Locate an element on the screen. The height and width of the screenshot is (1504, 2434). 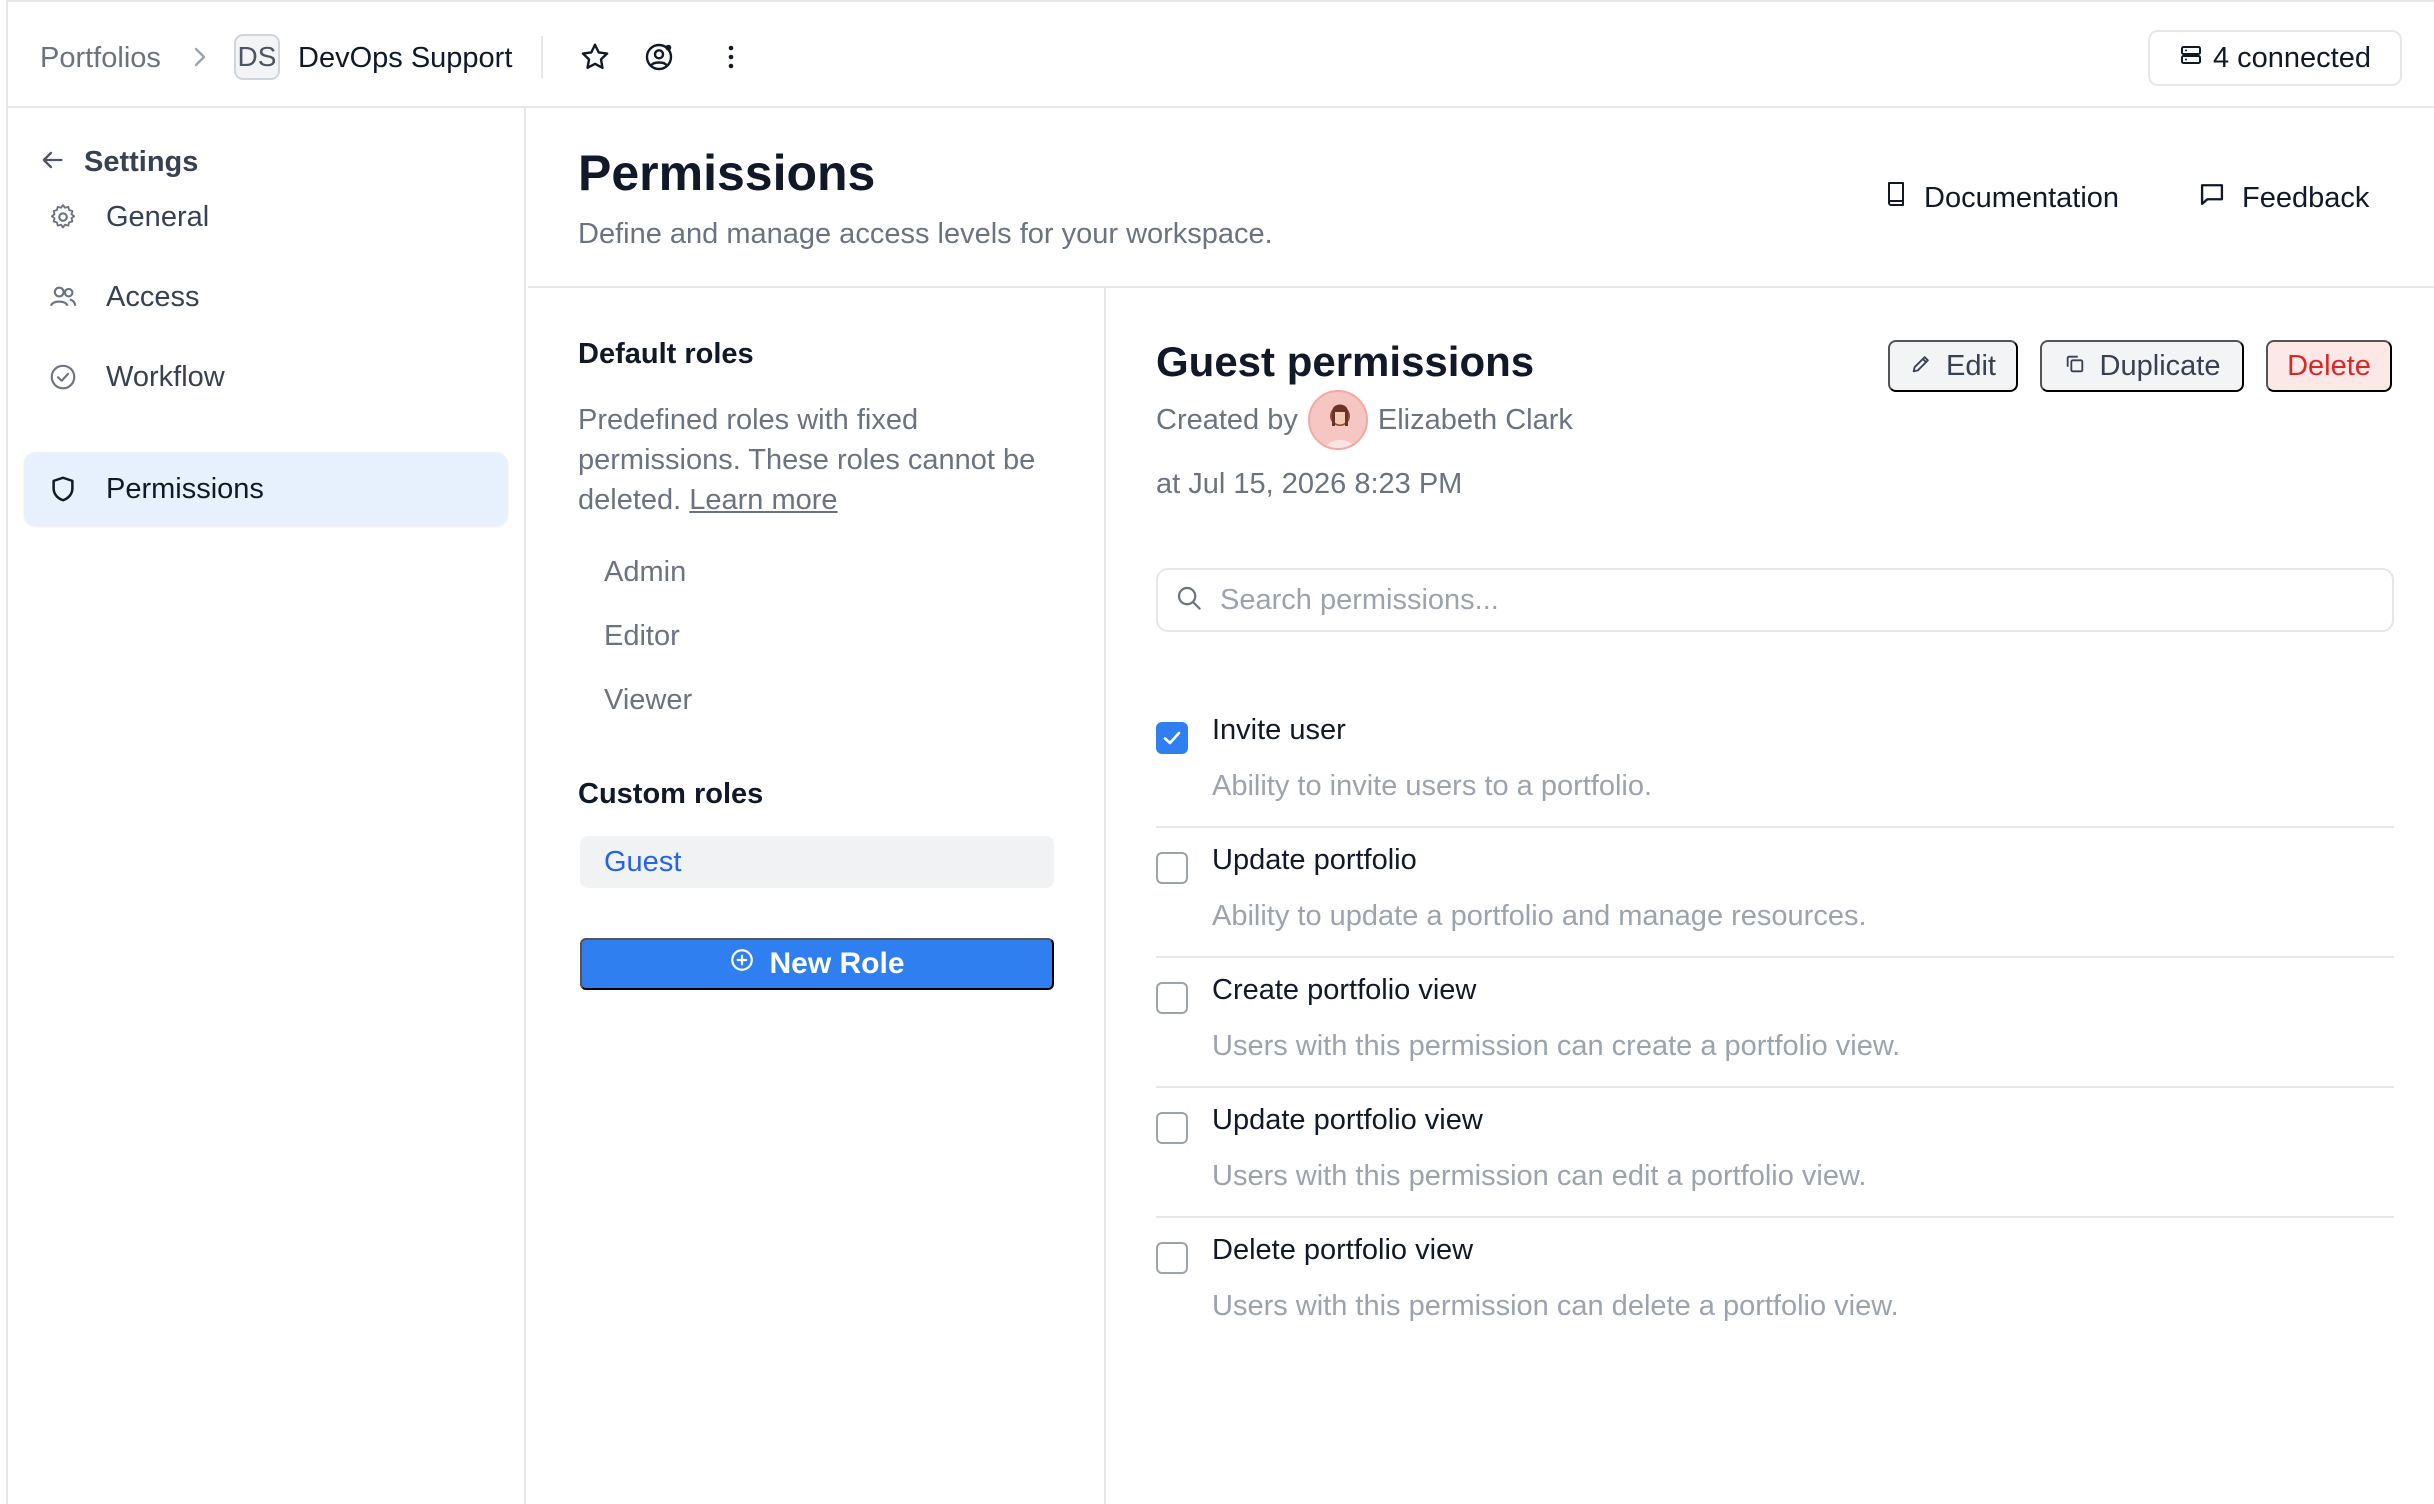
search-box is located at coordinates (1775, 600).